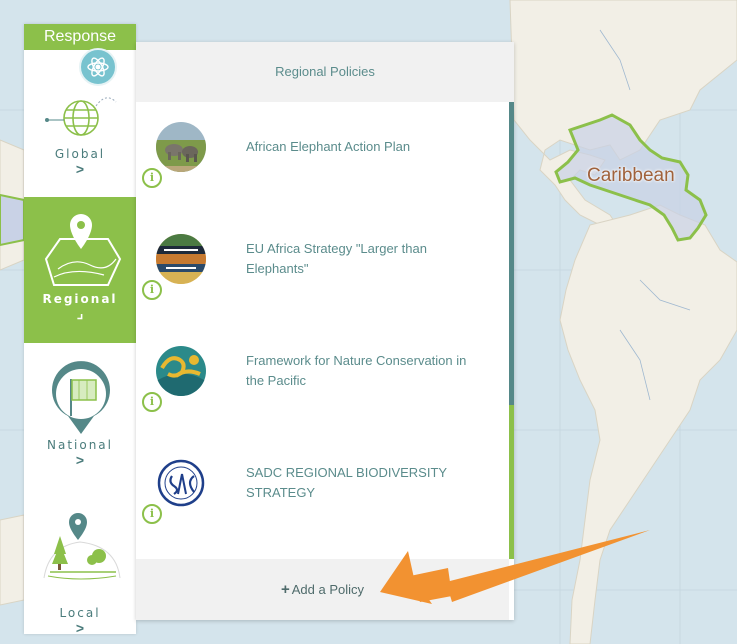 The image size is (737, 644). I want to click on callout-arrow, so click(515, 567).